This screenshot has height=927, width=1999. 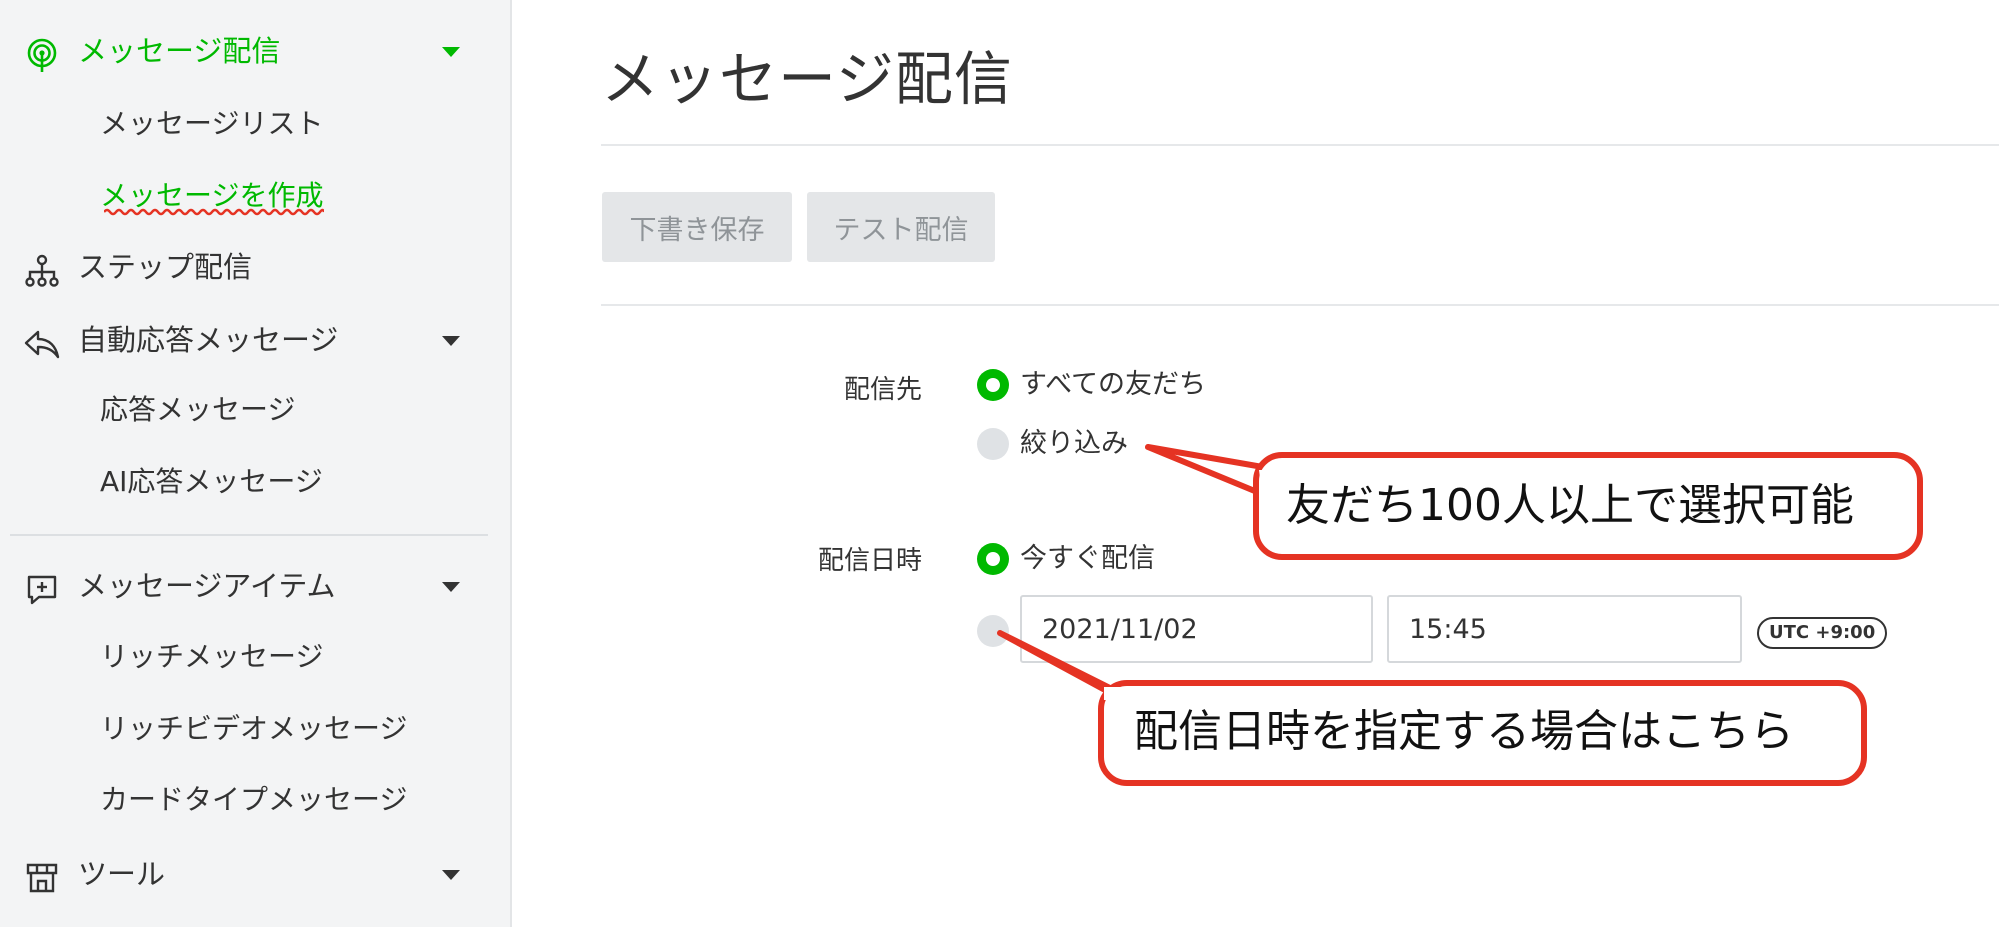 What do you see at coordinates (42, 878) in the screenshot?
I see `shop-icon` at bounding box center [42, 878].